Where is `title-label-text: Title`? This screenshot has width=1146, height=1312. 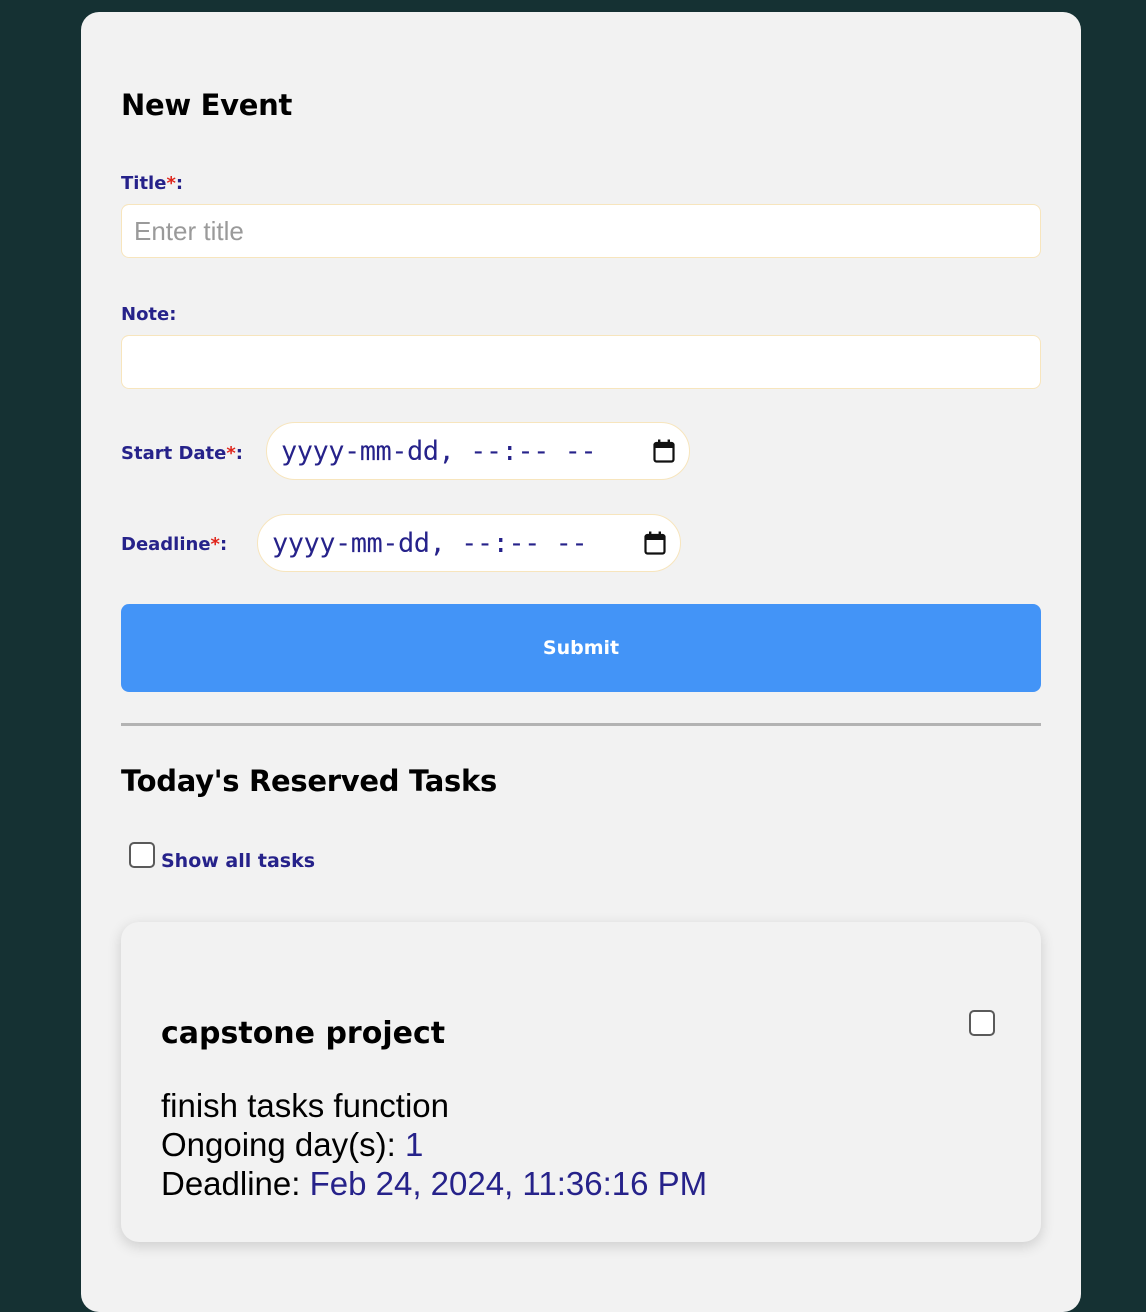
title-label-text: Title is located at coordinates (144, 183).